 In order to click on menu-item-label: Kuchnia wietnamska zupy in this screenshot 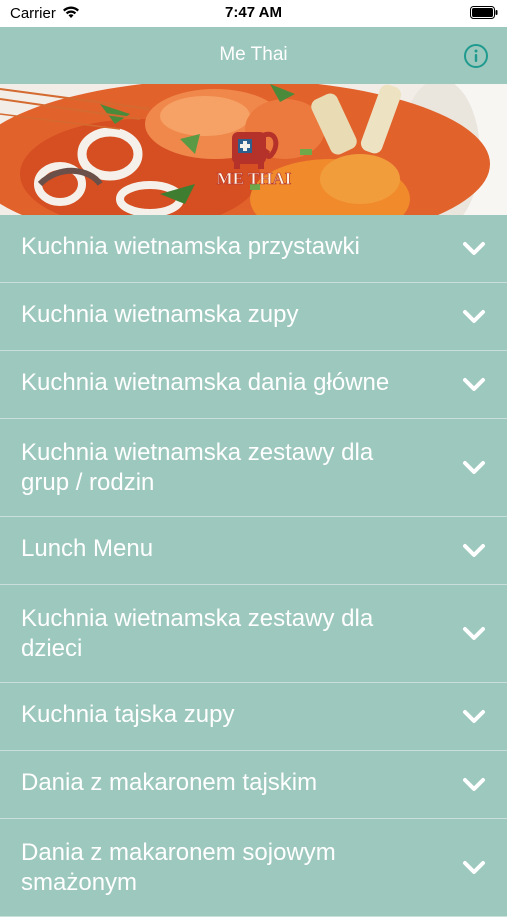, I will do `click(160, 314)`.